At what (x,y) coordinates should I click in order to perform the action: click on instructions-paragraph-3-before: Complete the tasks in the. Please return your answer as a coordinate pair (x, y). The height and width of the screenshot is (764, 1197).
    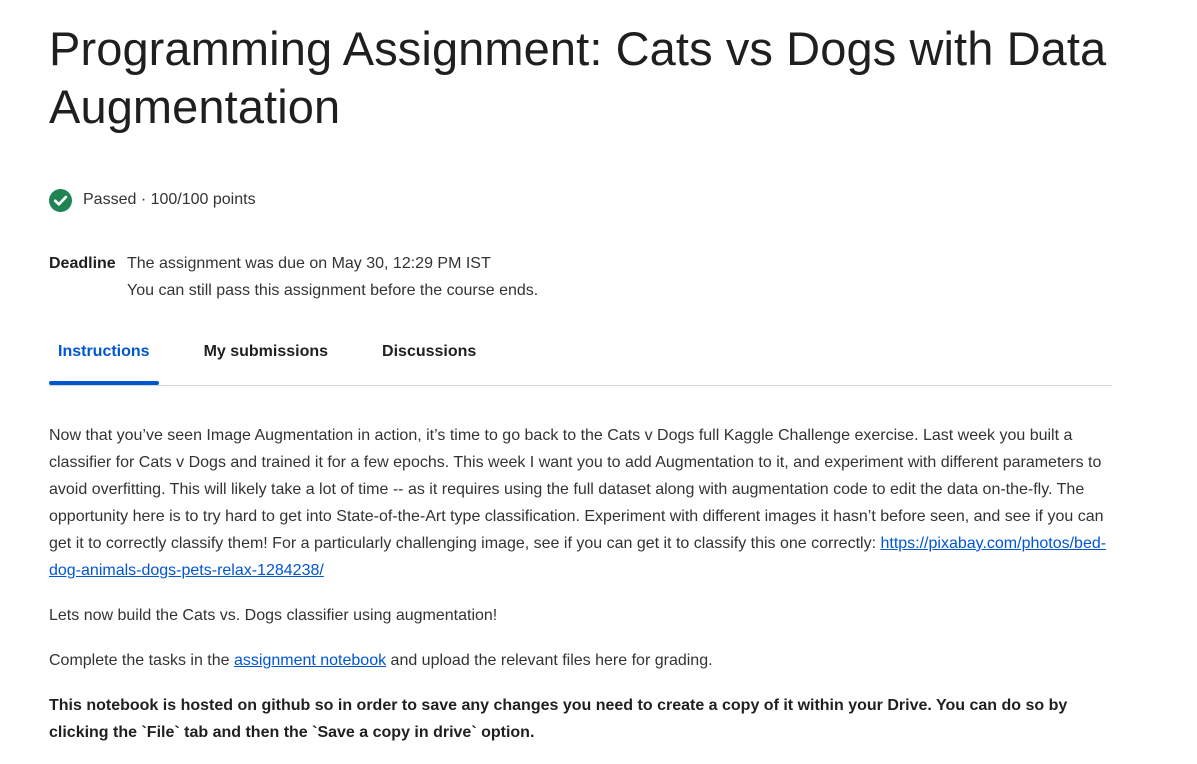
    Looking at the image, I should click on (141, 660).